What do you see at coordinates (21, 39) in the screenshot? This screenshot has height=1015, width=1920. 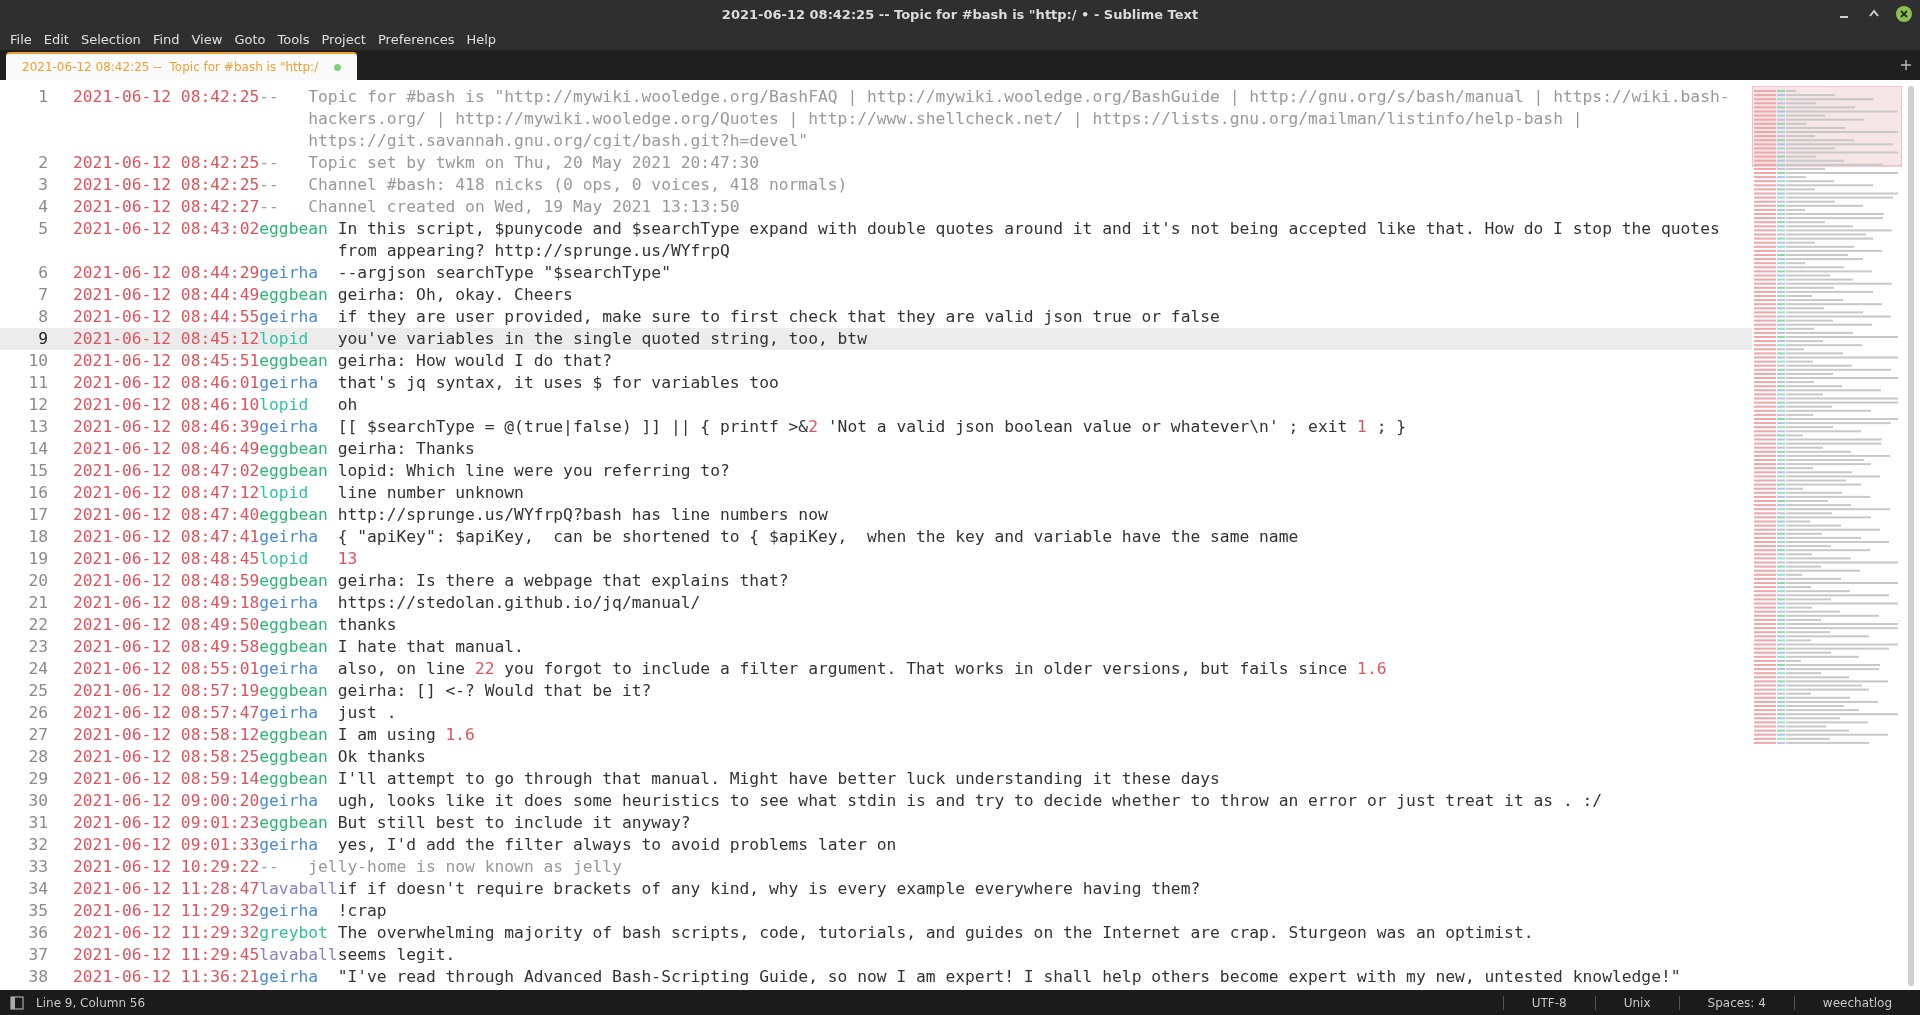 I see `menu-item: File` at bounding box center [21, 39].